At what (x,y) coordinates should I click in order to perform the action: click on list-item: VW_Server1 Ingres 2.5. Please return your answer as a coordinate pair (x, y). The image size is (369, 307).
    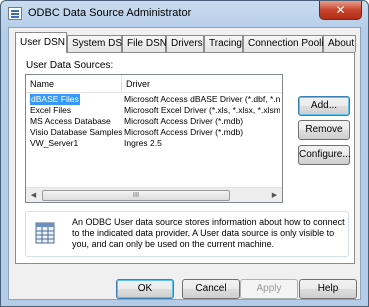
    Looking at the image, I should click on (154, 143).